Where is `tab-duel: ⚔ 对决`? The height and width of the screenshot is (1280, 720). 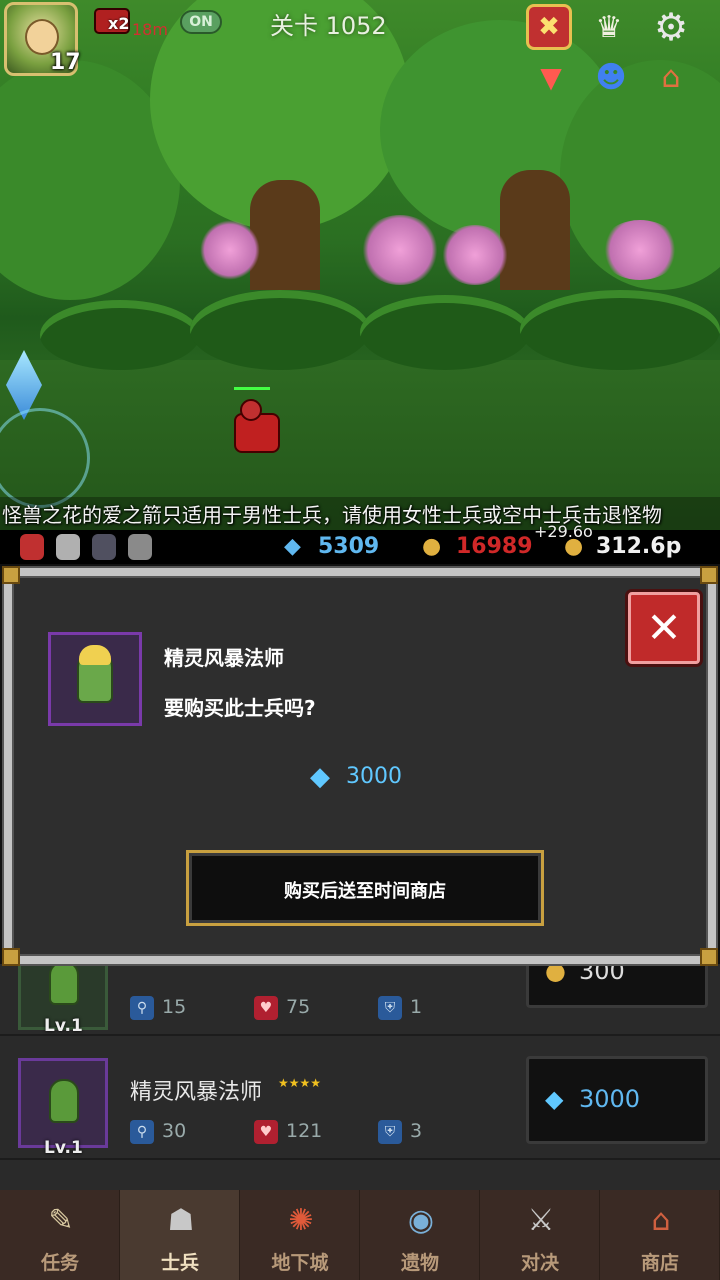
tab-duel: ⚔ 对决 is located at coordinates (540, 1235).